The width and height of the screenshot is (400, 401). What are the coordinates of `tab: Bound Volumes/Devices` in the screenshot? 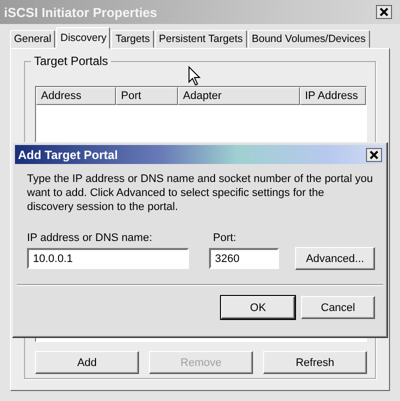 It's located at (309, 39).